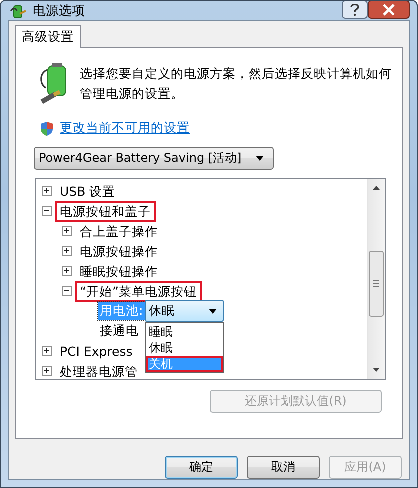  What do you see at coordinates (119, 231) in the screenshot?
I see `tree-item: 合上盖子操作` at bounding box center [119, 231].